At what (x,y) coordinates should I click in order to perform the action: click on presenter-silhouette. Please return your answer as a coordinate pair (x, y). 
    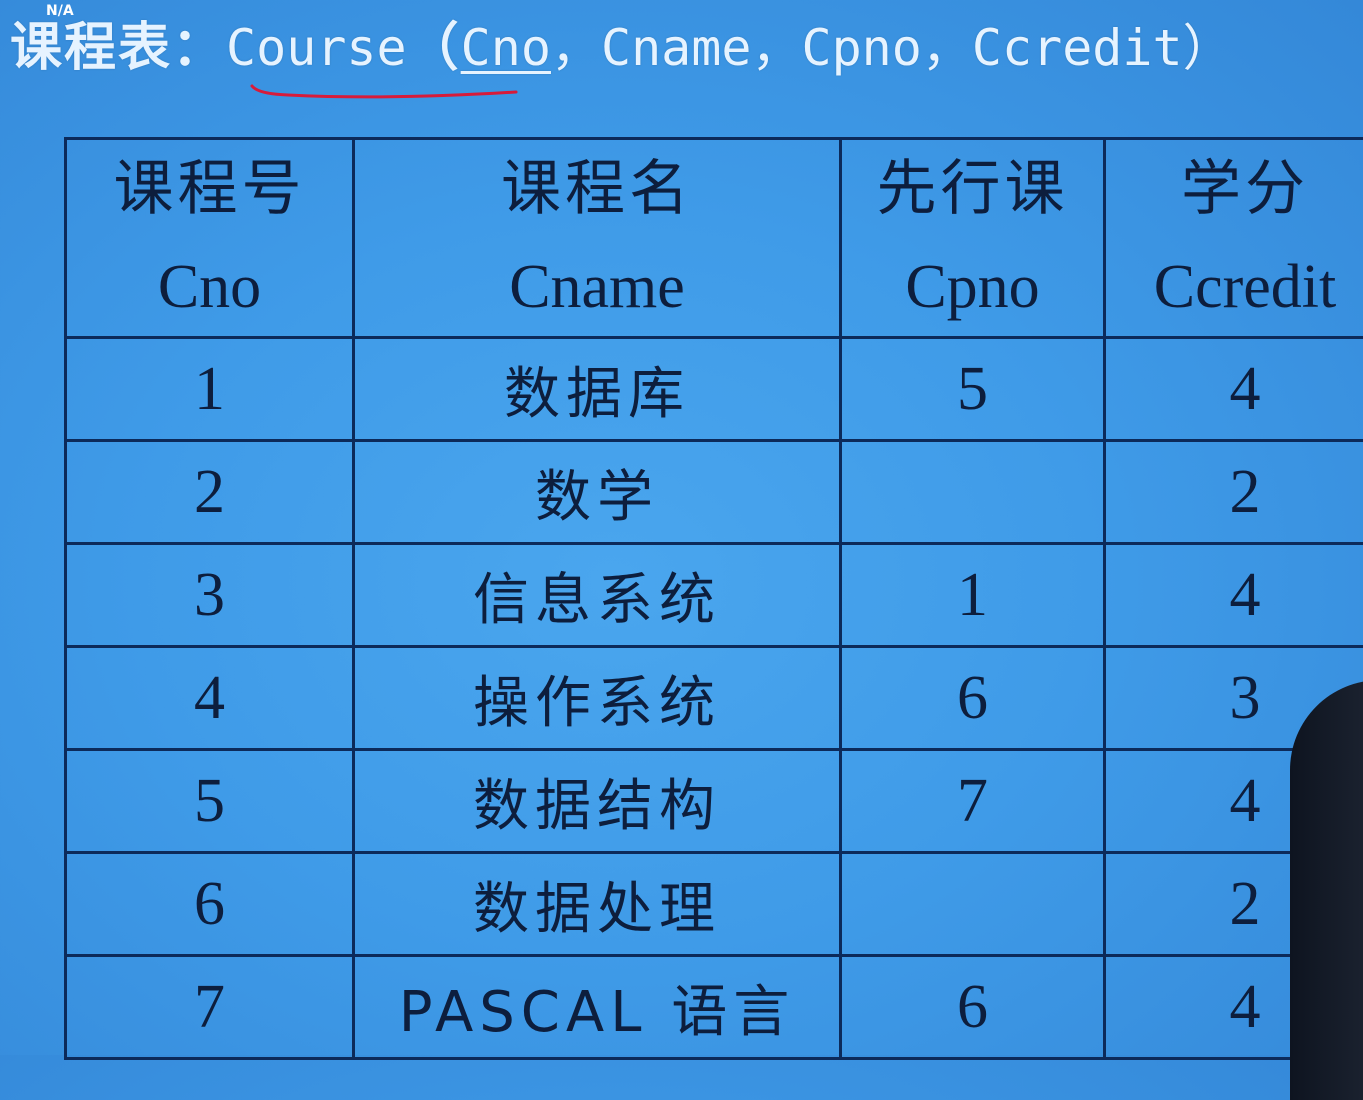
    Looking at the image, I should click on (1326, 890).